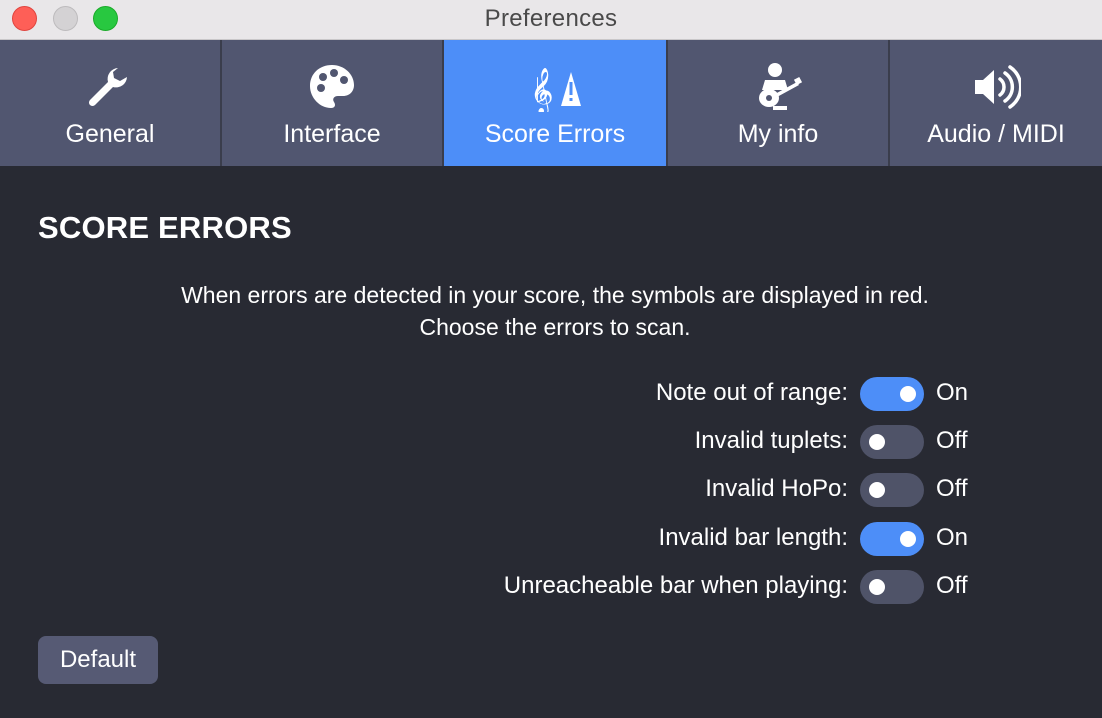  Describe the element at coordinates (110, 87) in the screenshot. I see `wrench-icon` at that location.